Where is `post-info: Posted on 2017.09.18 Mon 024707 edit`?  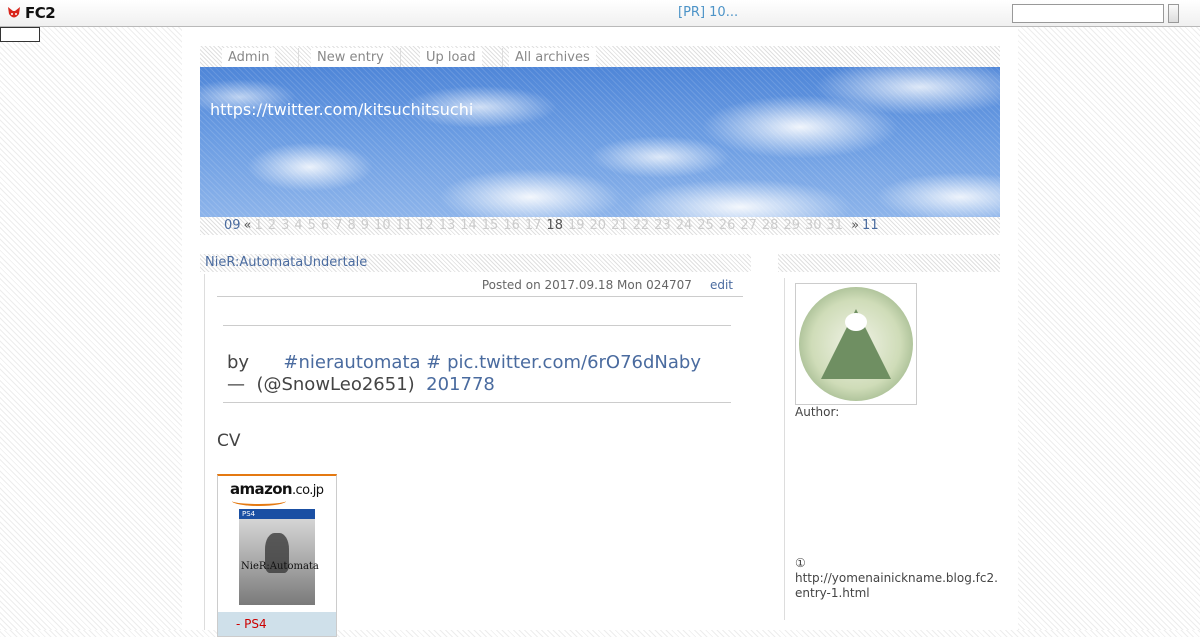
post-info: Posted on 2017.09.18 Mon 024707 edit is located at coordinates (480, 287).